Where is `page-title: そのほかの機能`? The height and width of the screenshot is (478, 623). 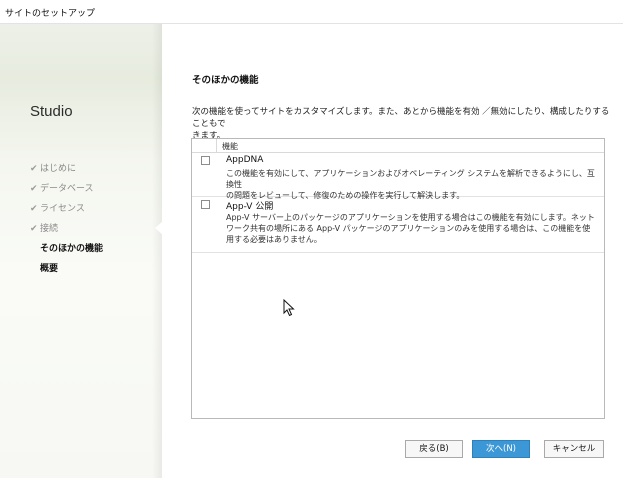
page-title: そのほかの機能 is located at coordinates (225, 80).